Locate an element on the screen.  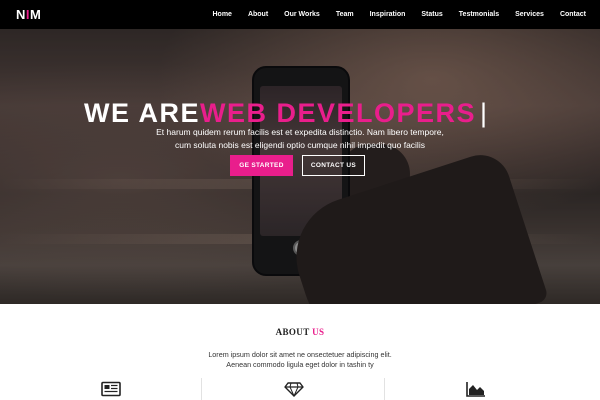
about-title-main: ABOUT is located at coordinates (292, 332).